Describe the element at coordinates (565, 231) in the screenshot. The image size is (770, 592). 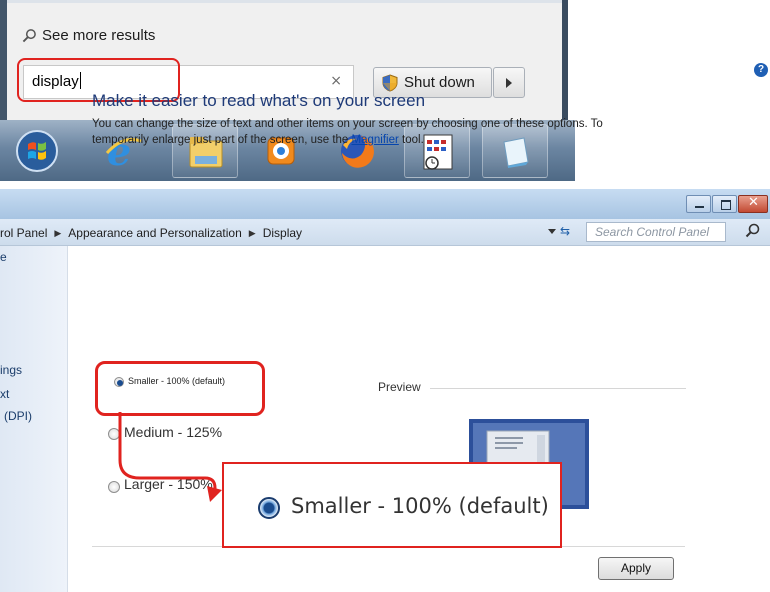
I see `refresh-icon: ⇆` at that location.